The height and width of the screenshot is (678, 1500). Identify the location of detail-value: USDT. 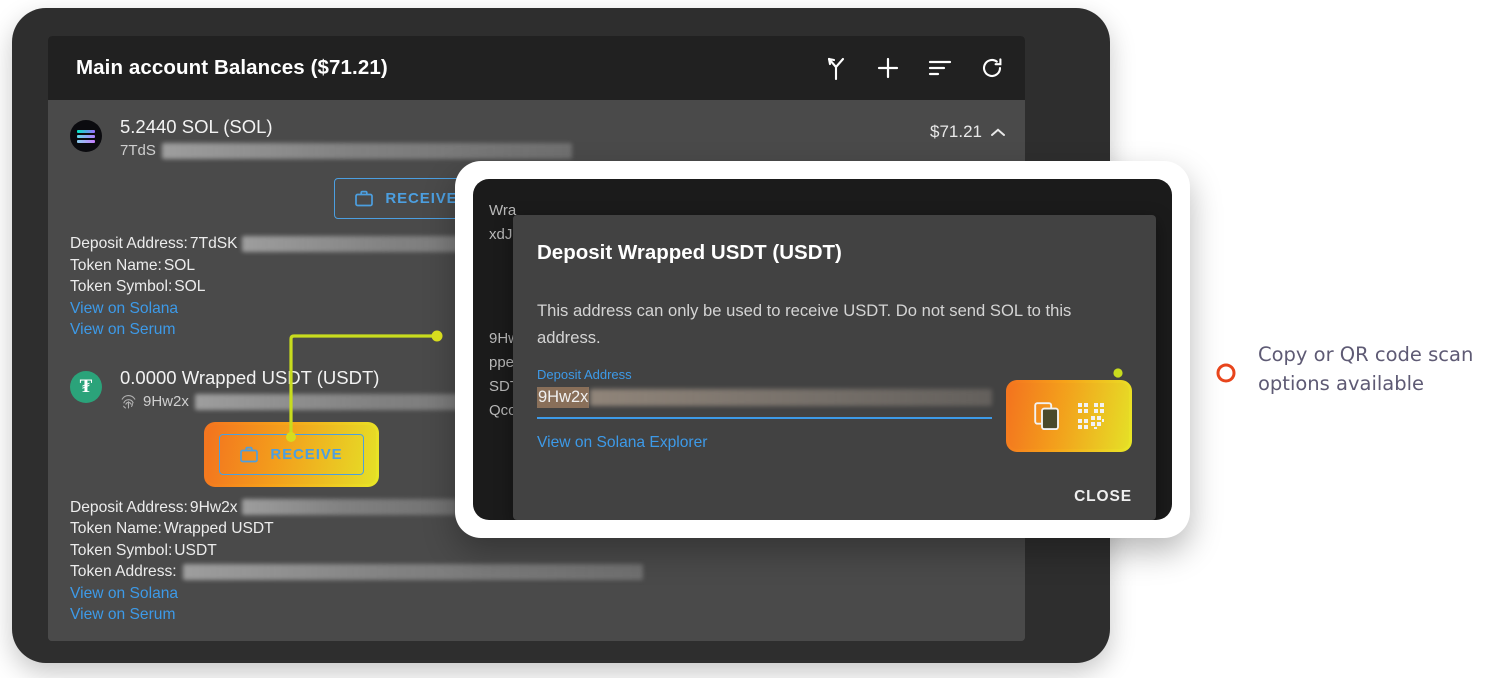
(195, 550).